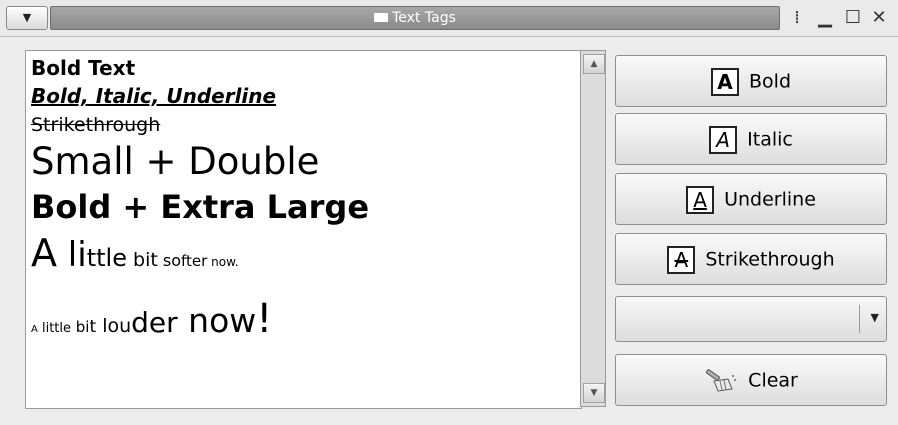 Image resolution: width=898 pixels, height=425 pixels. I want to click on resize-grip-icon: ⁞, so click(797, 17).